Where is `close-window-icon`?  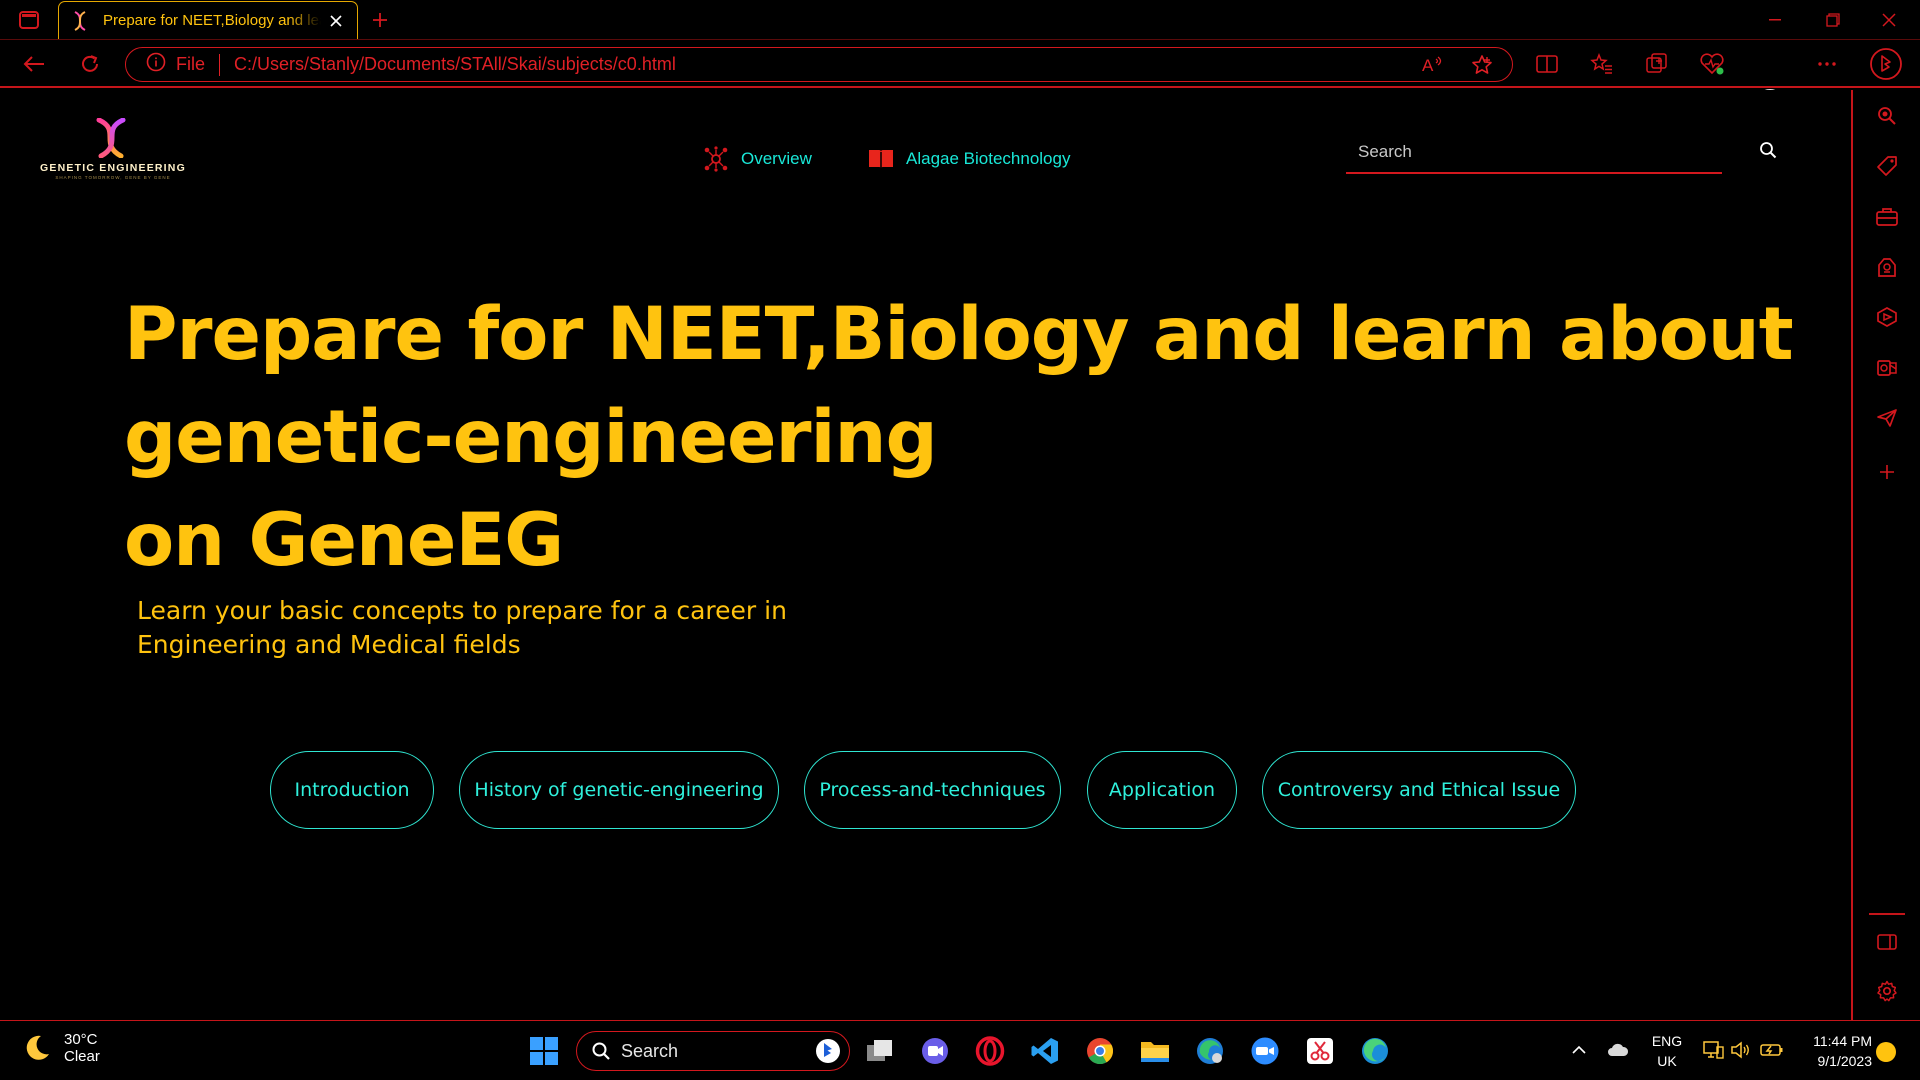
close-window-icon is located at coordinates (1889, 20).